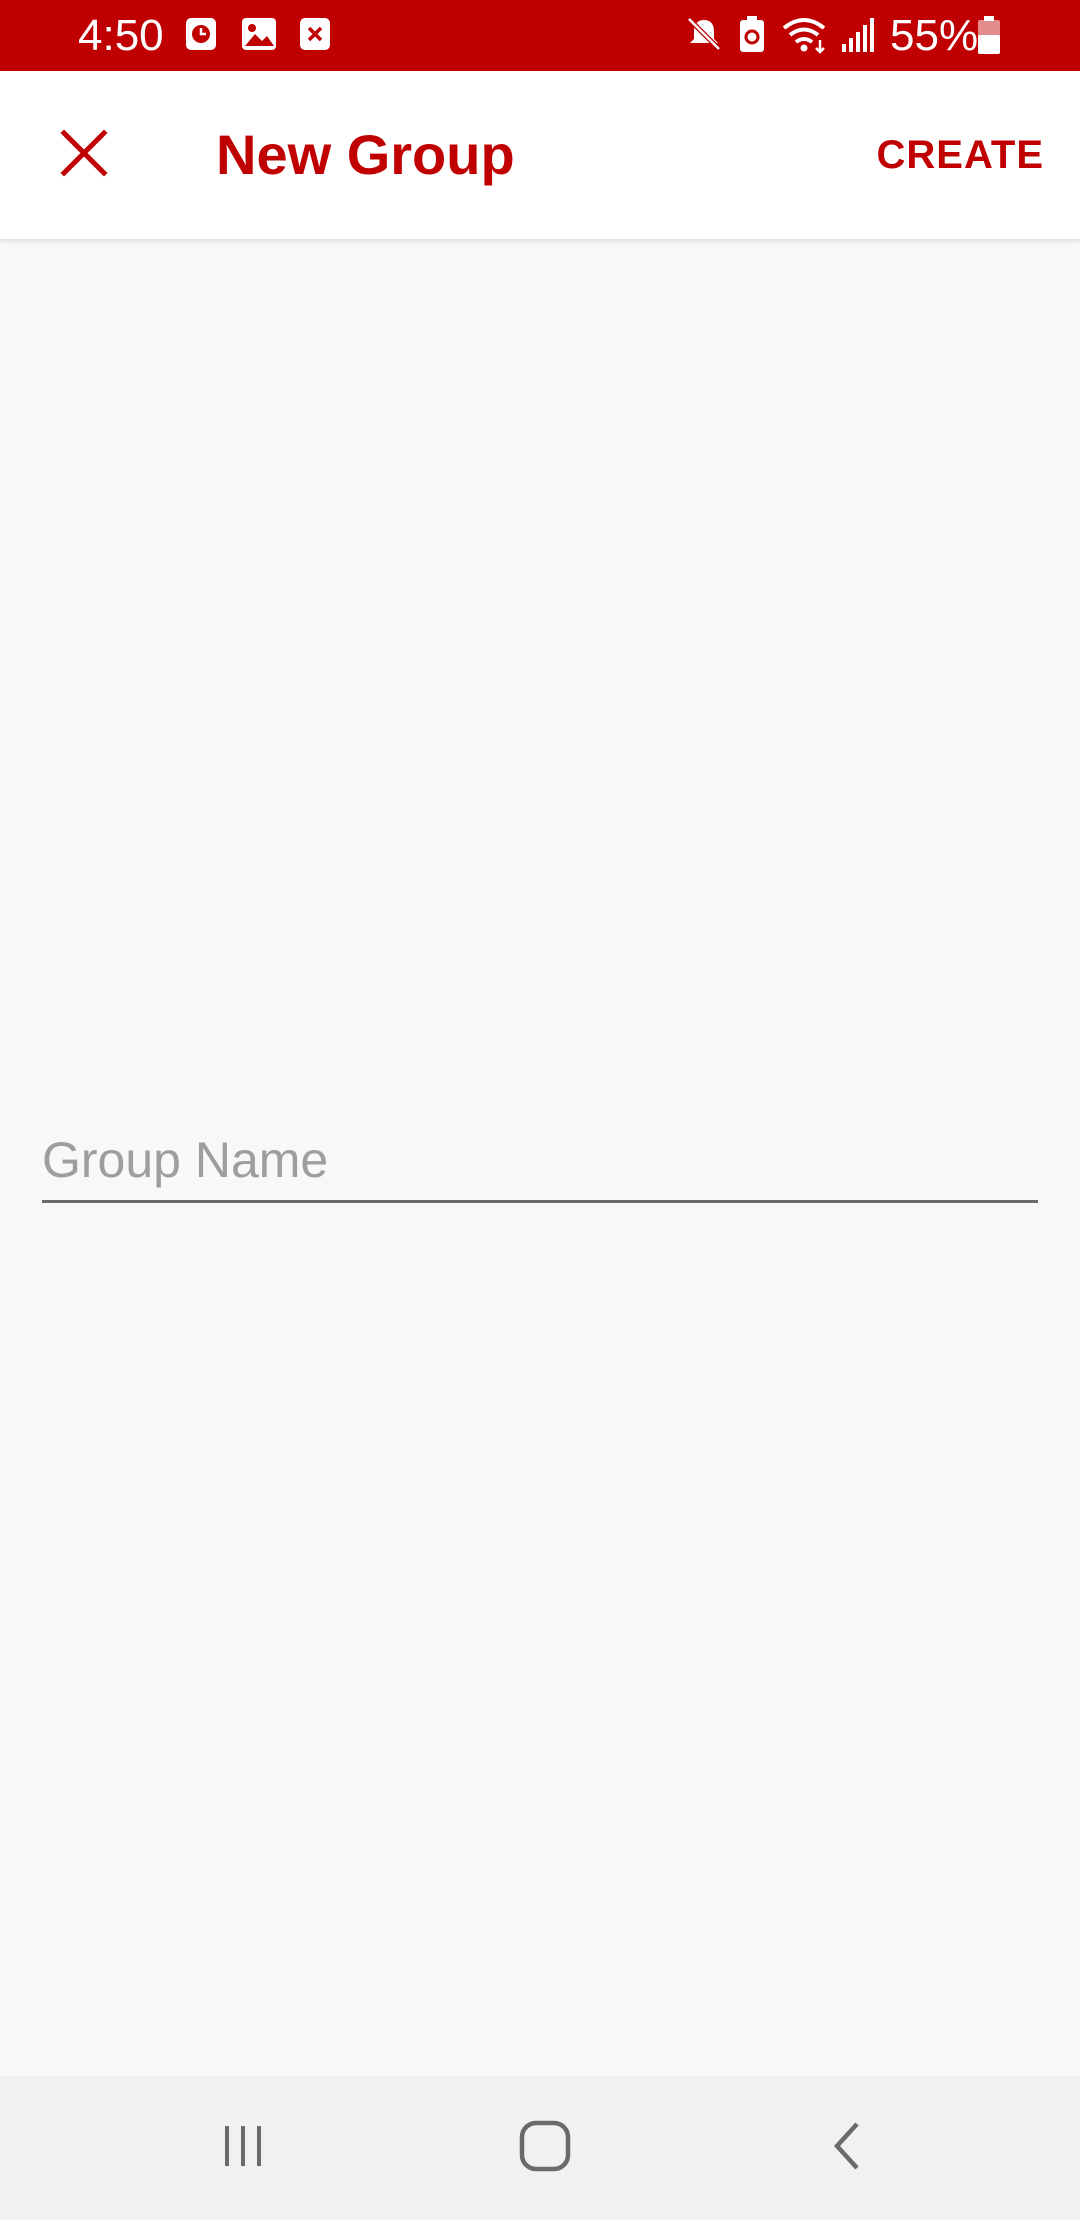 Image resolution: width=1080 pixels, height=2220 pixels. I want to click on navigation-bar, so click(540, 2148).